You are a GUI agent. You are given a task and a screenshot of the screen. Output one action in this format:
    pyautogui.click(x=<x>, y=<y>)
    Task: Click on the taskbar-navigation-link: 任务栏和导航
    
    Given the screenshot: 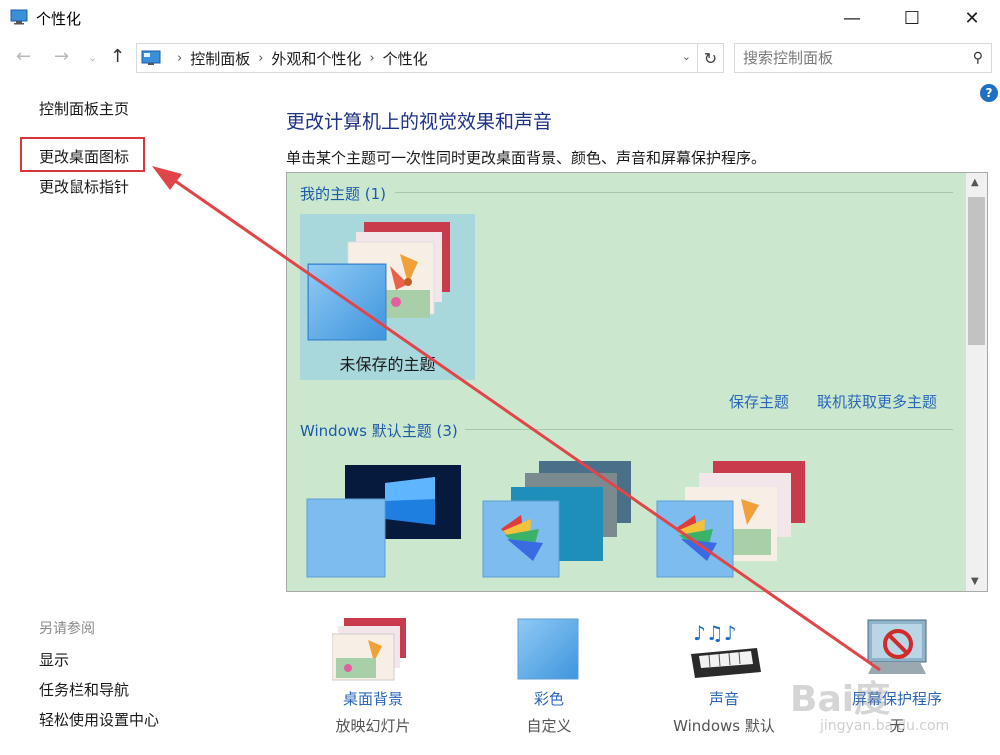 What is the action you would take?
    pyautogui.click(x=84, y=689)
    